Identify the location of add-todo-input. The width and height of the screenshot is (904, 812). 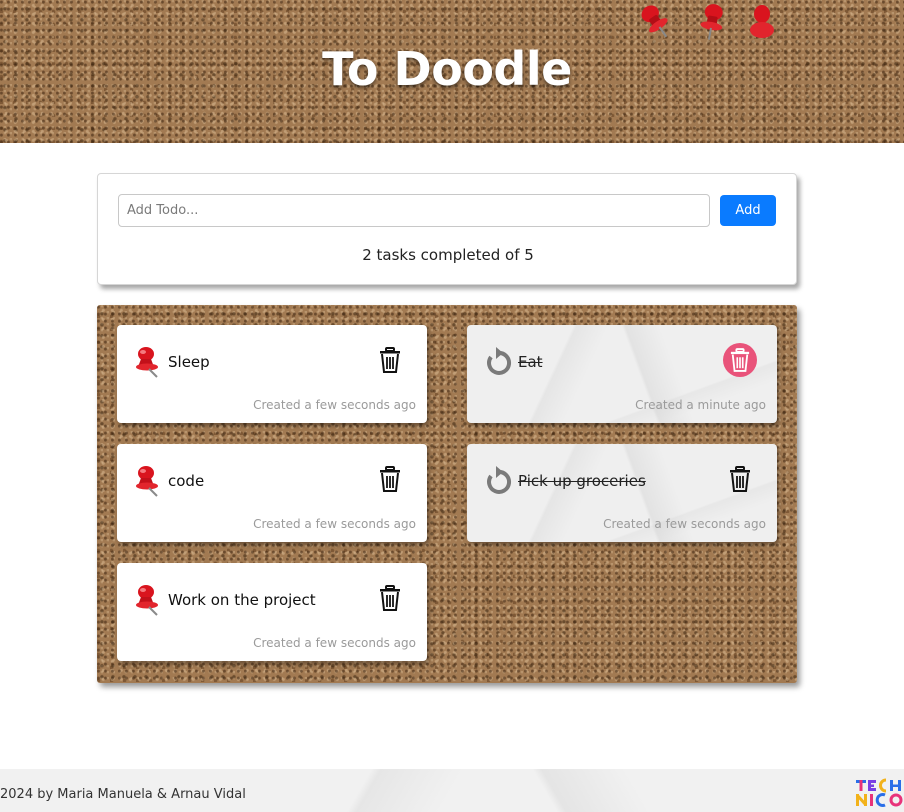
(414, 210).